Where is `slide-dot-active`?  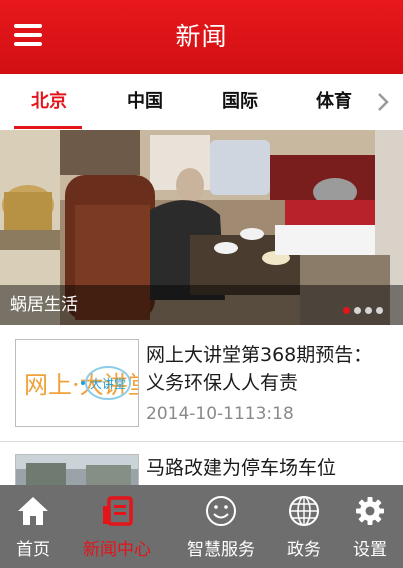 slide-dot-active is located at coordinates (346, 310).